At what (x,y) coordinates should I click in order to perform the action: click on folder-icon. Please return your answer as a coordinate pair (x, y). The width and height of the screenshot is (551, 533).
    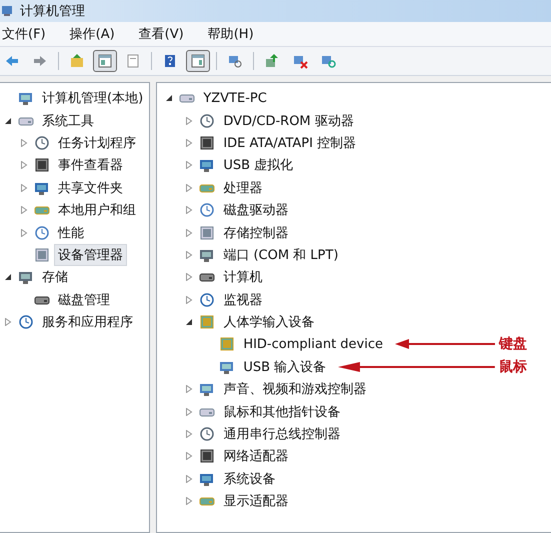
    Looking at the image, I should click on (77, 61).